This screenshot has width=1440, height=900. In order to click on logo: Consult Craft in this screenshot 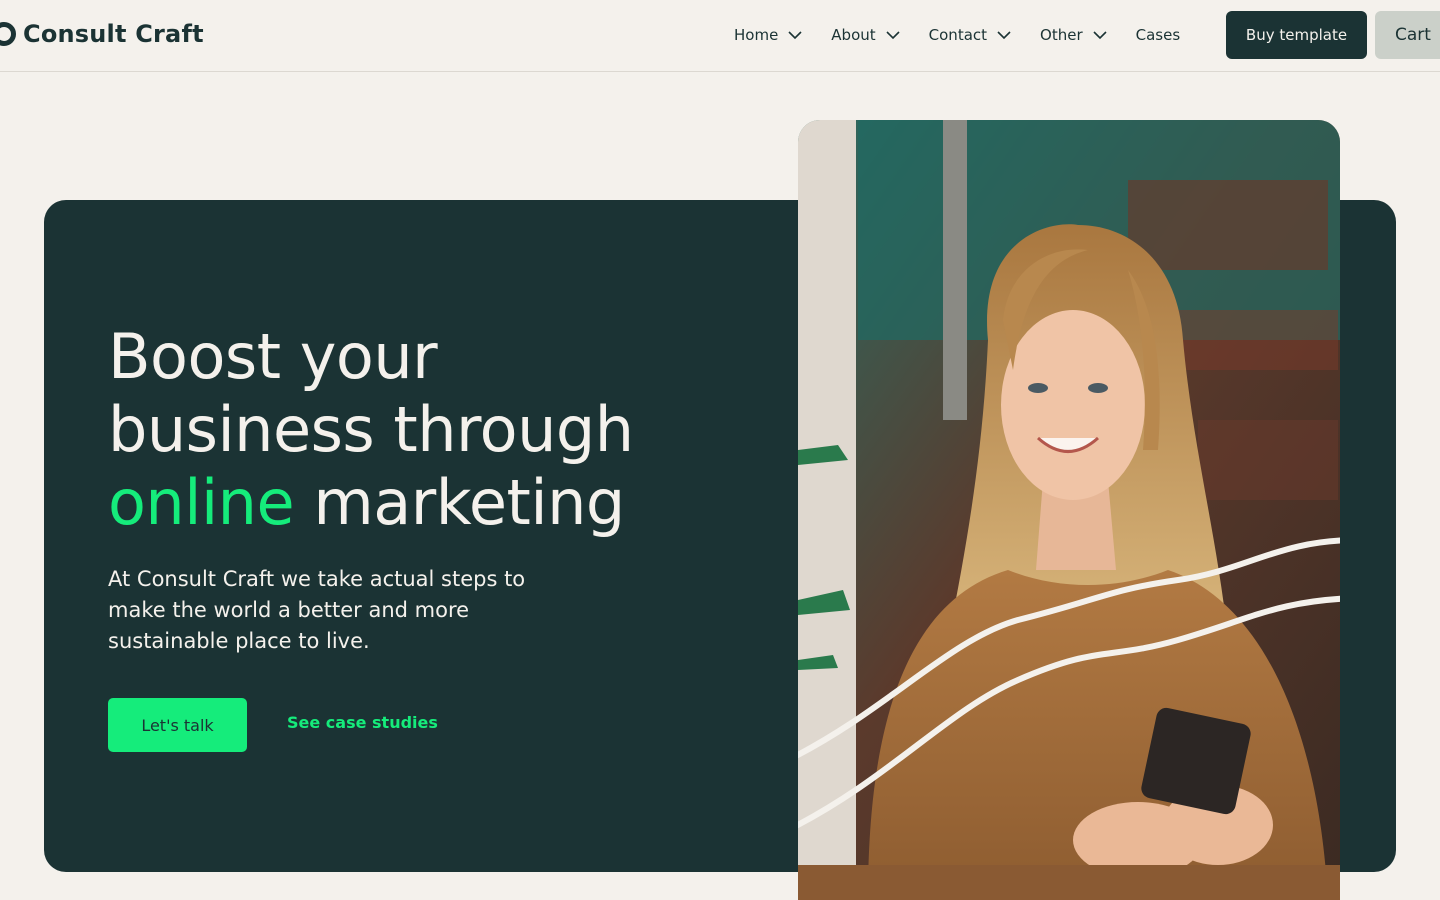, I will do `click(102, 34)`.